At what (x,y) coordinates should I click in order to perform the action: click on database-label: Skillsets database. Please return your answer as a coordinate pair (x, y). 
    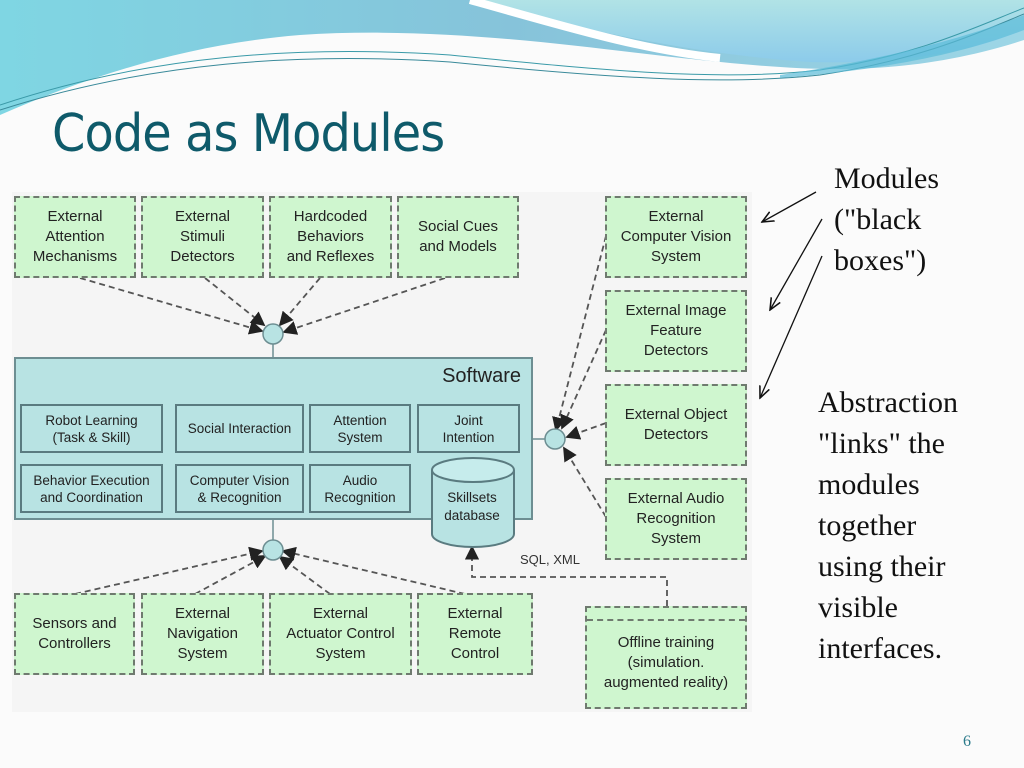
    Looking at the image, I should click on (472, 506).